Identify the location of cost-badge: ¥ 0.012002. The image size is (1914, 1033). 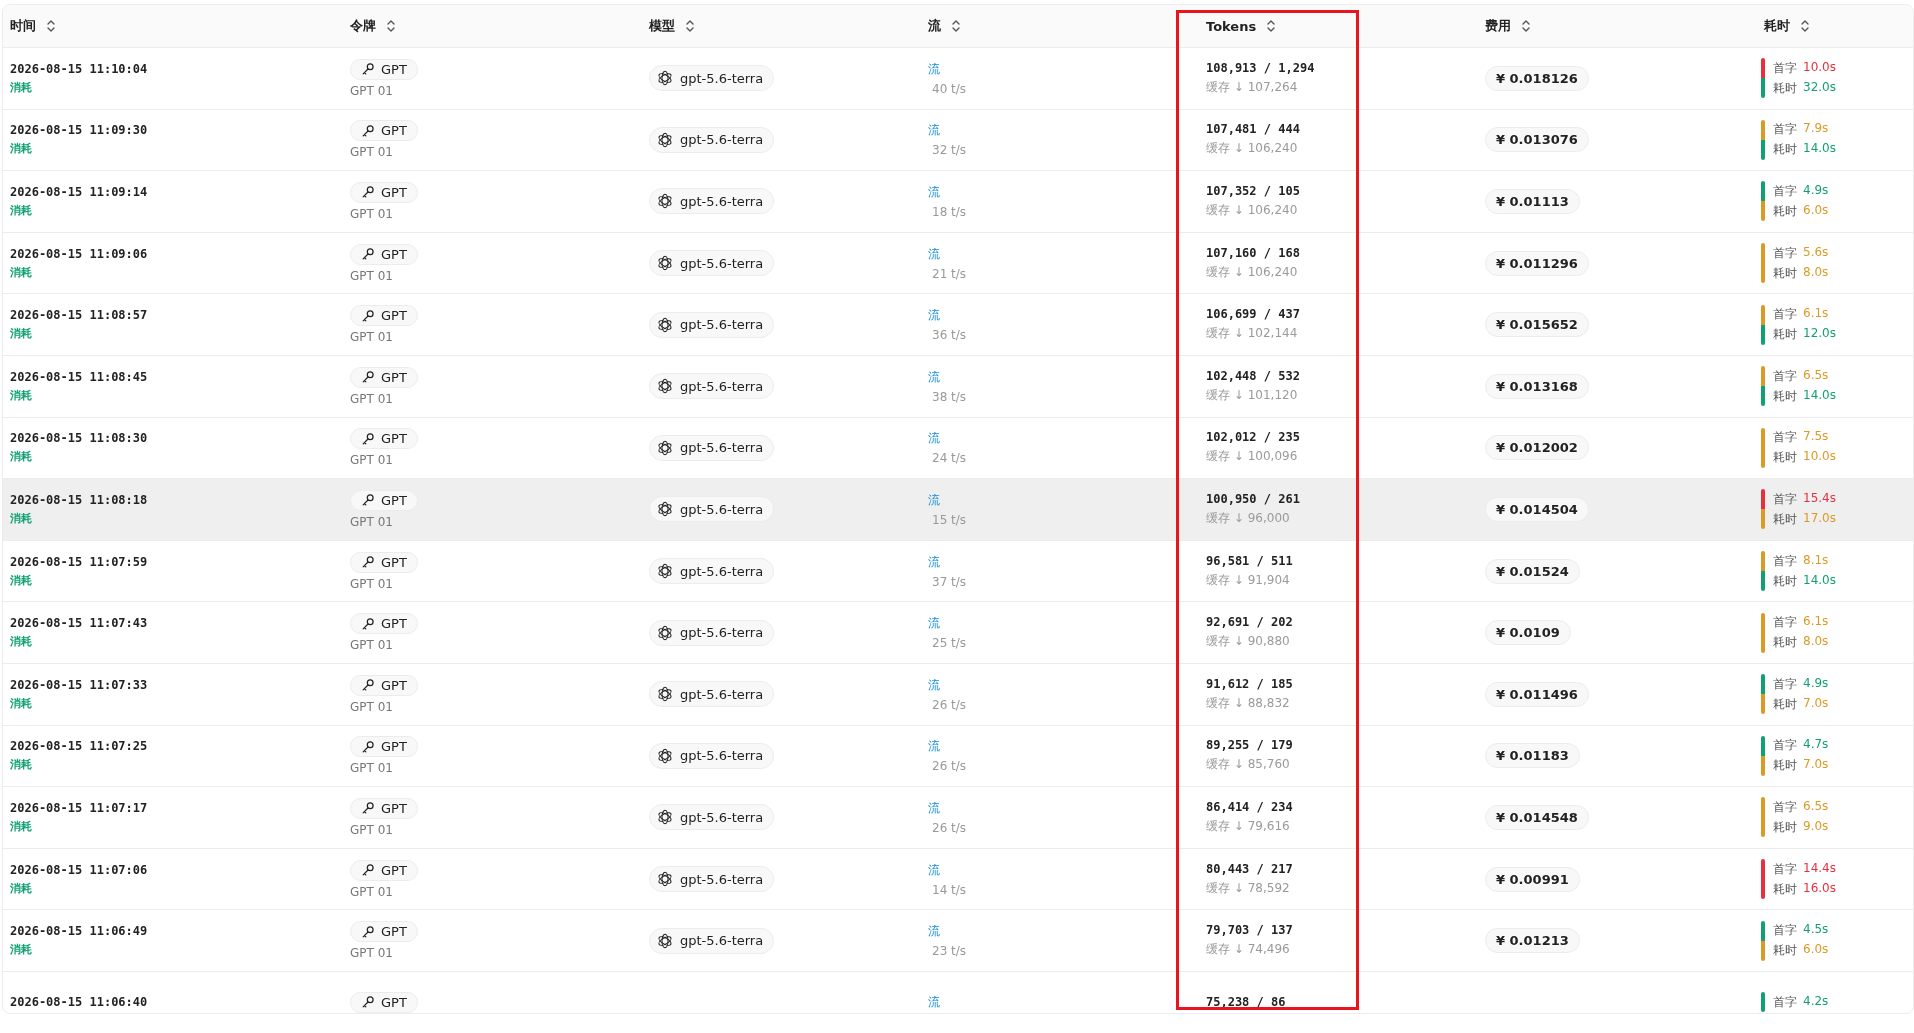
(1537, 448).